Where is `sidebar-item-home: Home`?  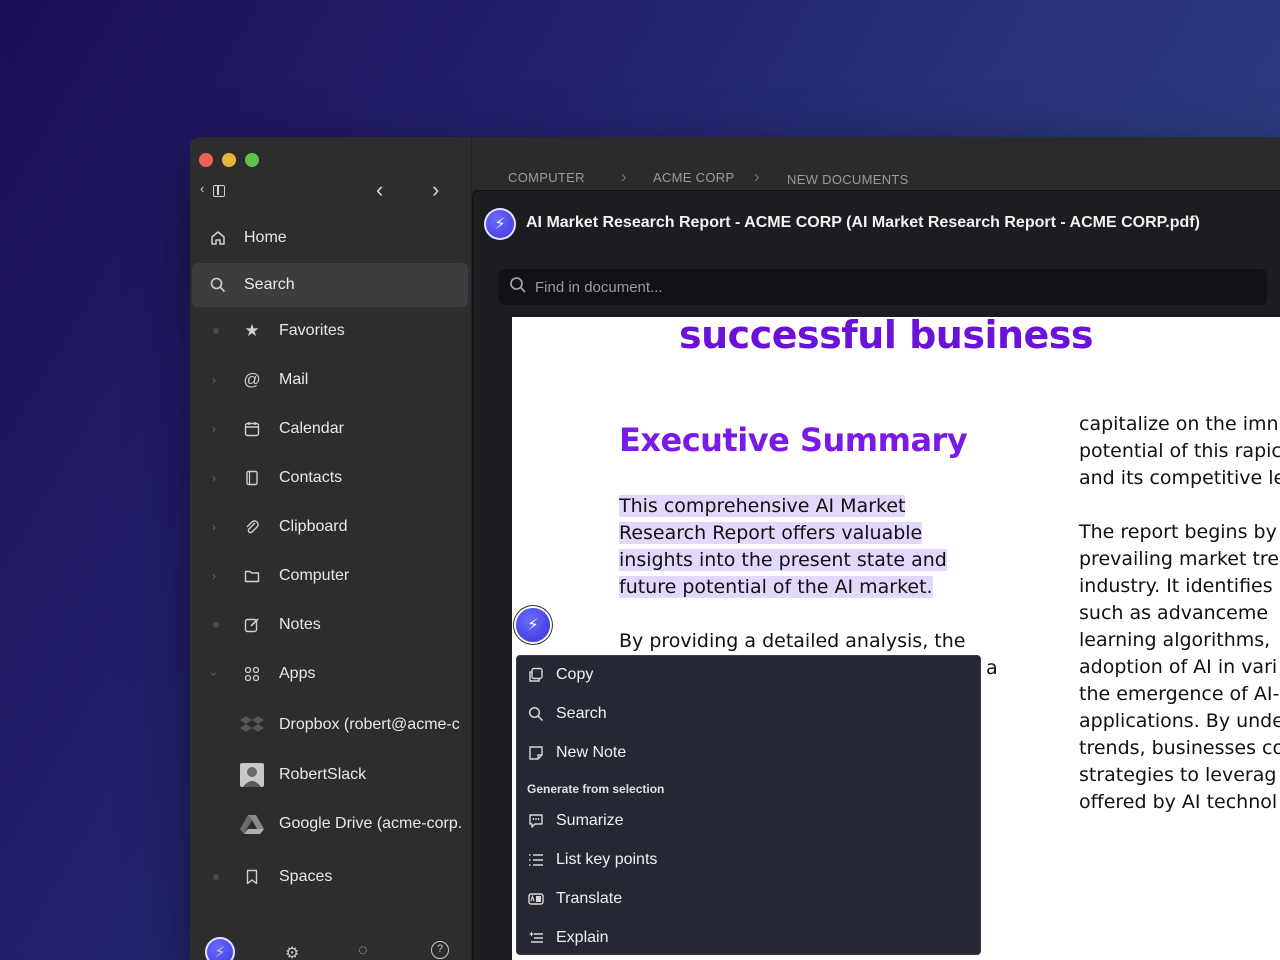 sidebar-item-home: Home is located at coordinates (330, 238).